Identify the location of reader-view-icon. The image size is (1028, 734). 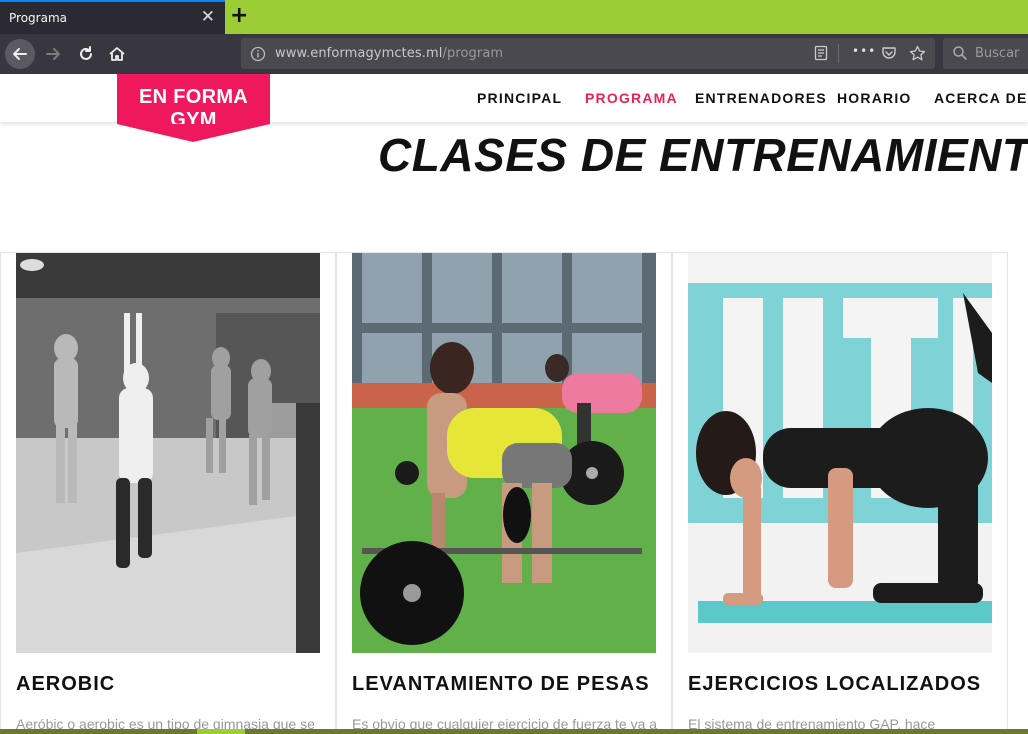
(821, 55).